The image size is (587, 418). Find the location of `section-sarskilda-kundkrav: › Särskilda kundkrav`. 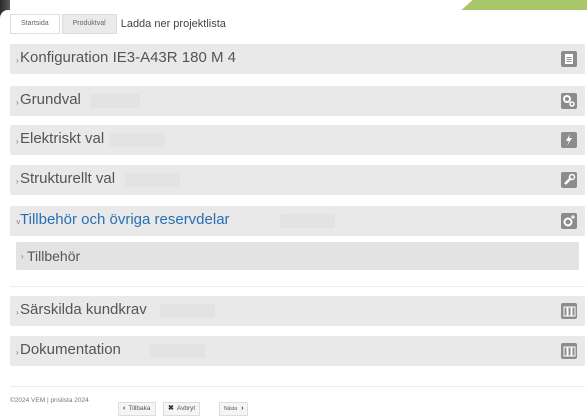

section-sarskilda-kundkrav: › Särskilda kundkrav is located at coordinates (297, 311).